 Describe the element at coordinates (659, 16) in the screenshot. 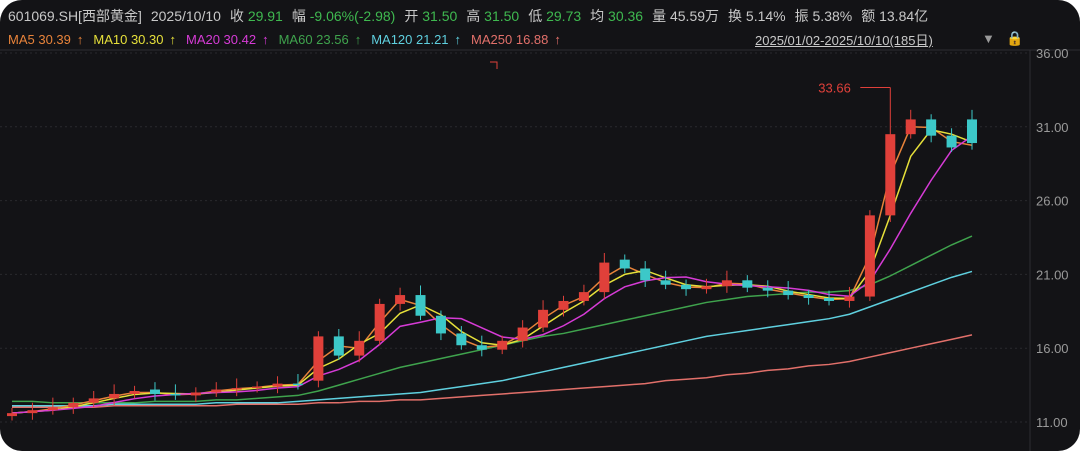

I see `volume-label: 量` at that location.